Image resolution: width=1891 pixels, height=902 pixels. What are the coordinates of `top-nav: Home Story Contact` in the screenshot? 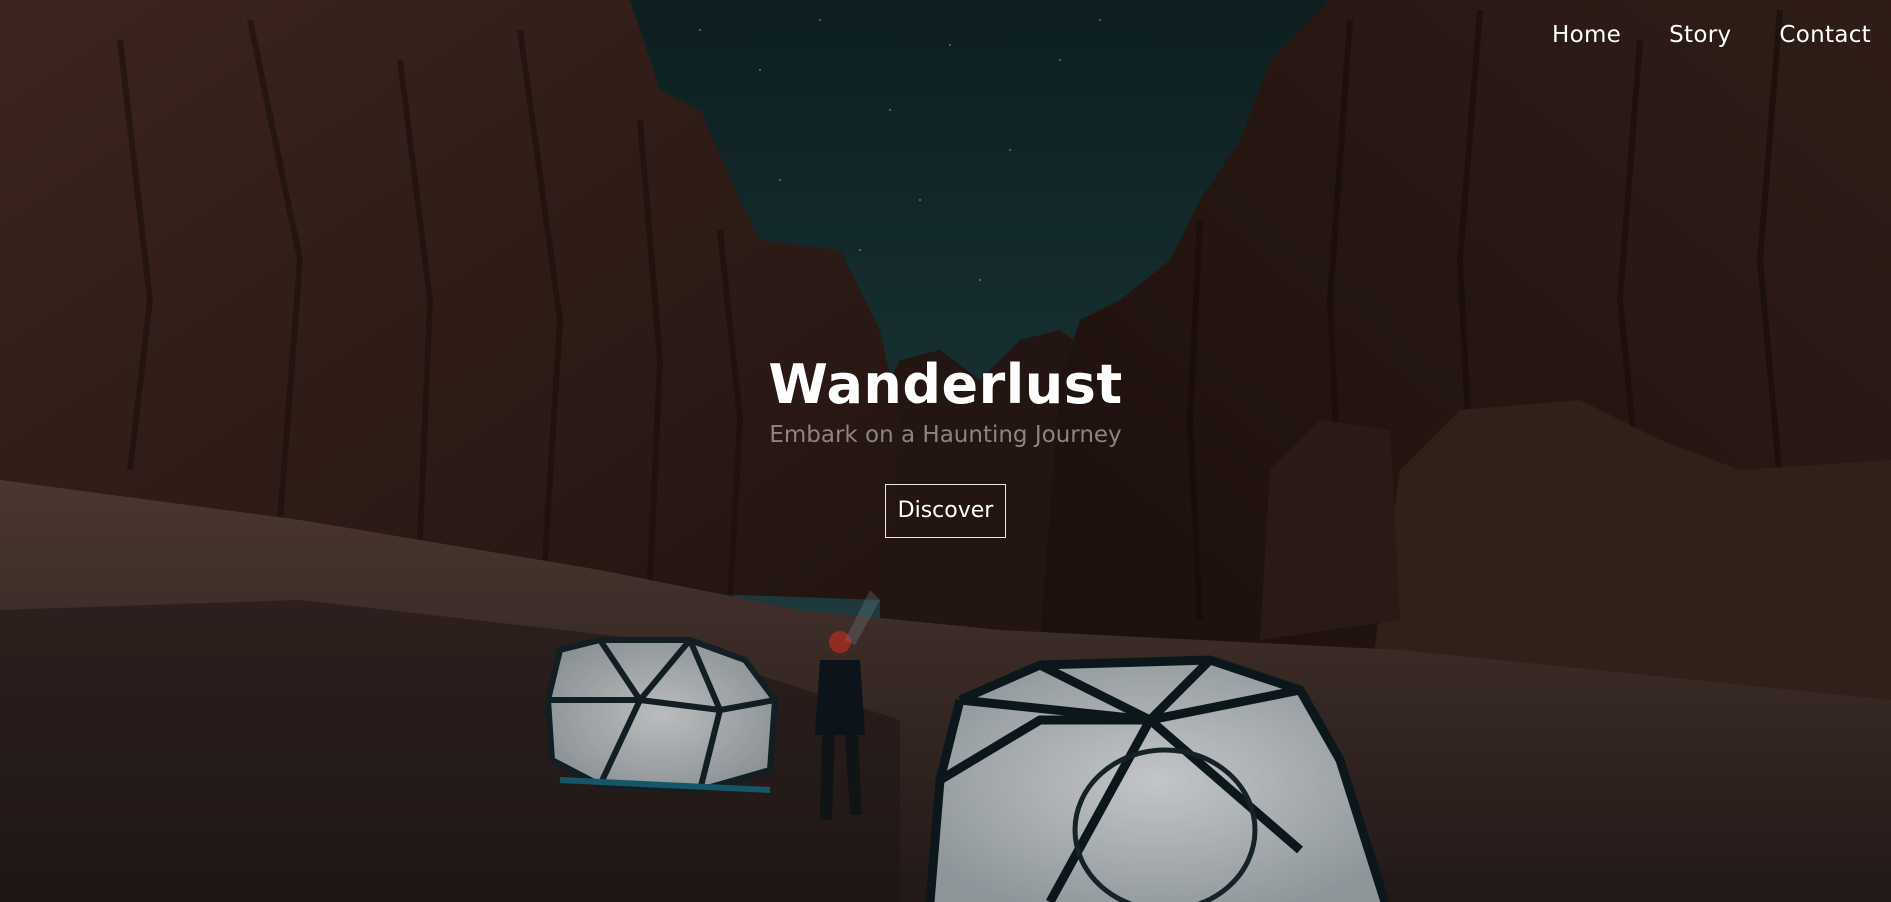 It's located at (1711, 35).